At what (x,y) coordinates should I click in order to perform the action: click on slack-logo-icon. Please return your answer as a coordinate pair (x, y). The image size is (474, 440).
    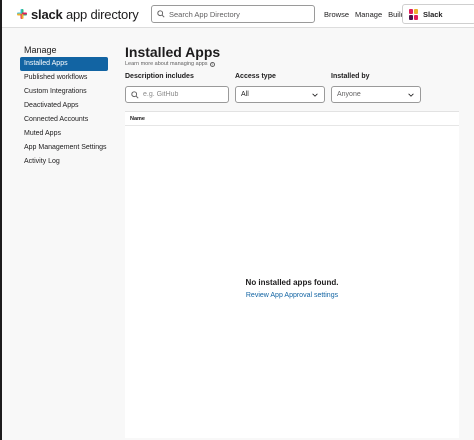
    Looking at the image, I should click on (22, 14).